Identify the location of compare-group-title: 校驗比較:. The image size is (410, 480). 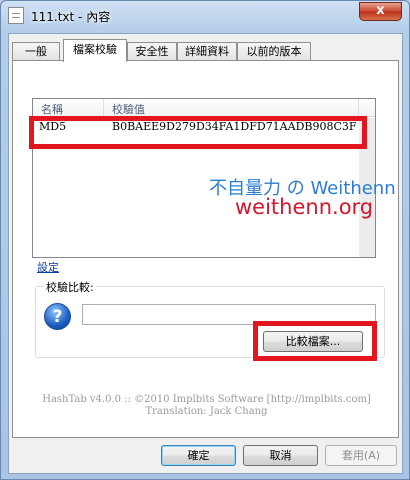
(70, 287).